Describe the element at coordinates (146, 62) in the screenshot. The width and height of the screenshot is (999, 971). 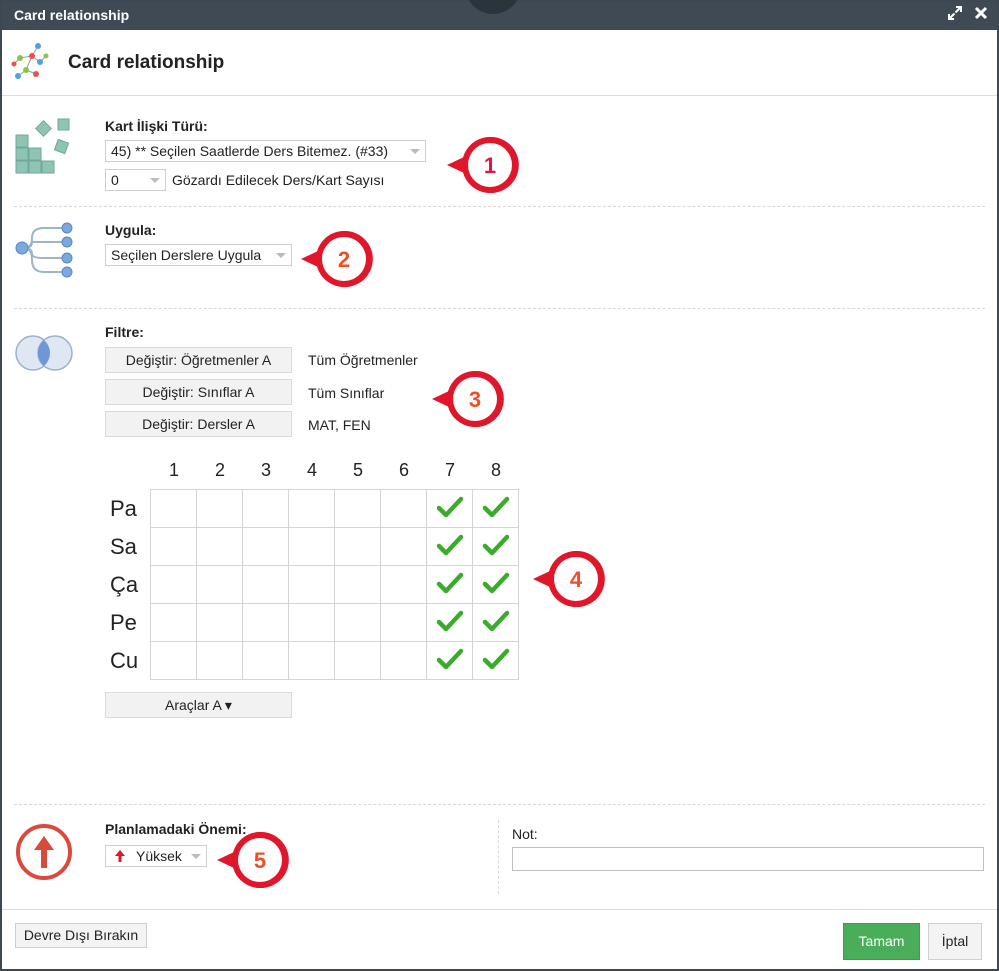
I see `header-title: Card relationship` at that location.